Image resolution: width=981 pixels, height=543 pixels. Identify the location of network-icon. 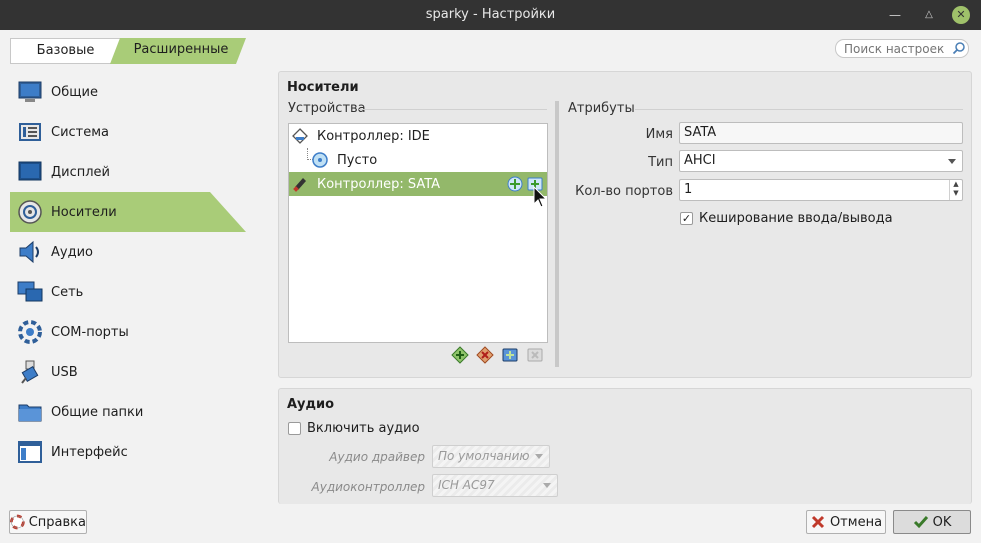
(30, 291).